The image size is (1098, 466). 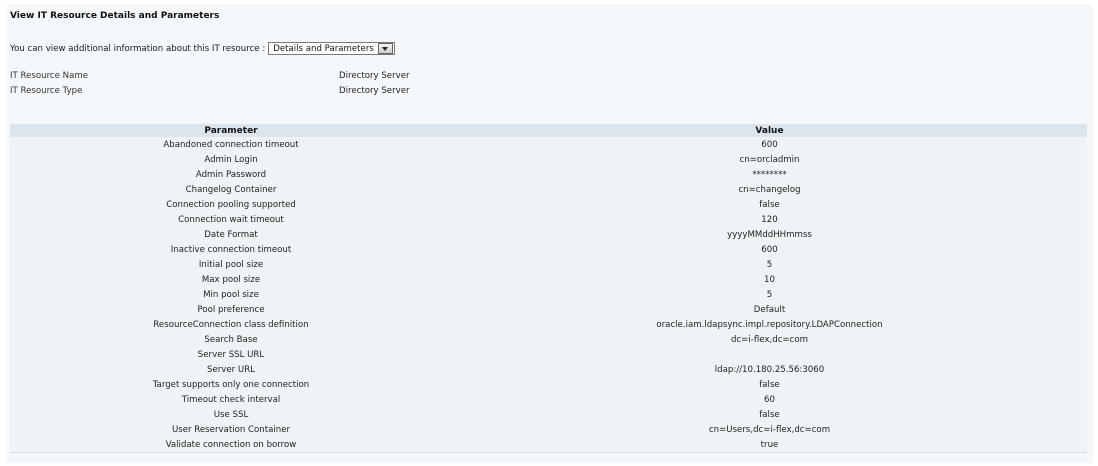 What do you see at coordinates (769, 130) in the screenshot?
I see `value-column-header: Value` at bounding box center [769, 130].